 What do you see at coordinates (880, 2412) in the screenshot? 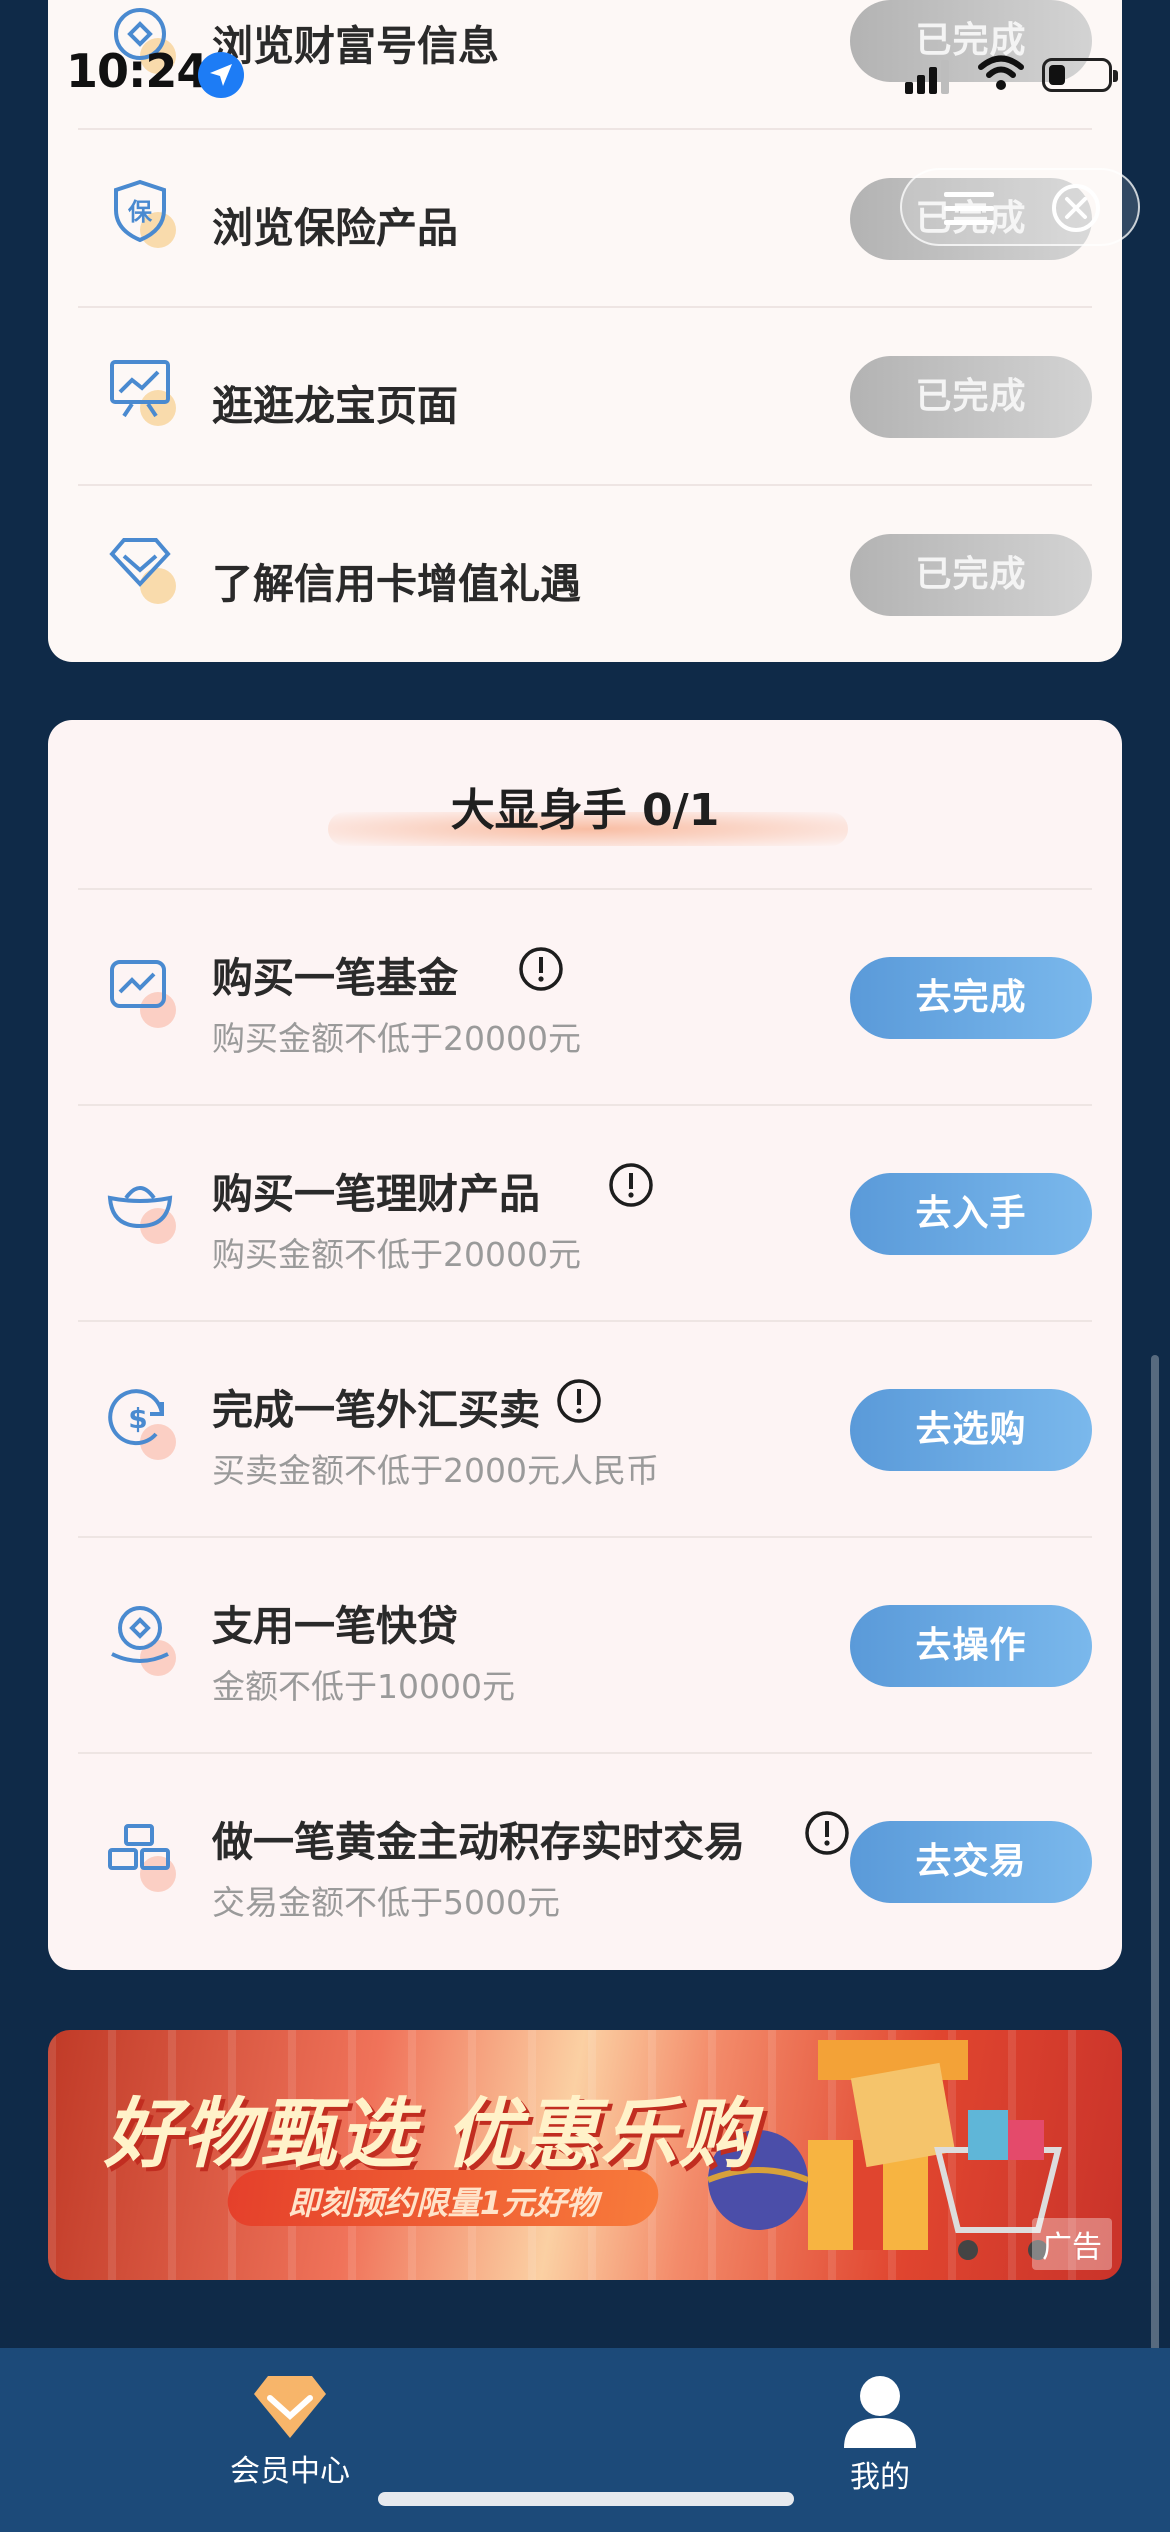
I see `user-icon` at bounding box center [880, 2412].